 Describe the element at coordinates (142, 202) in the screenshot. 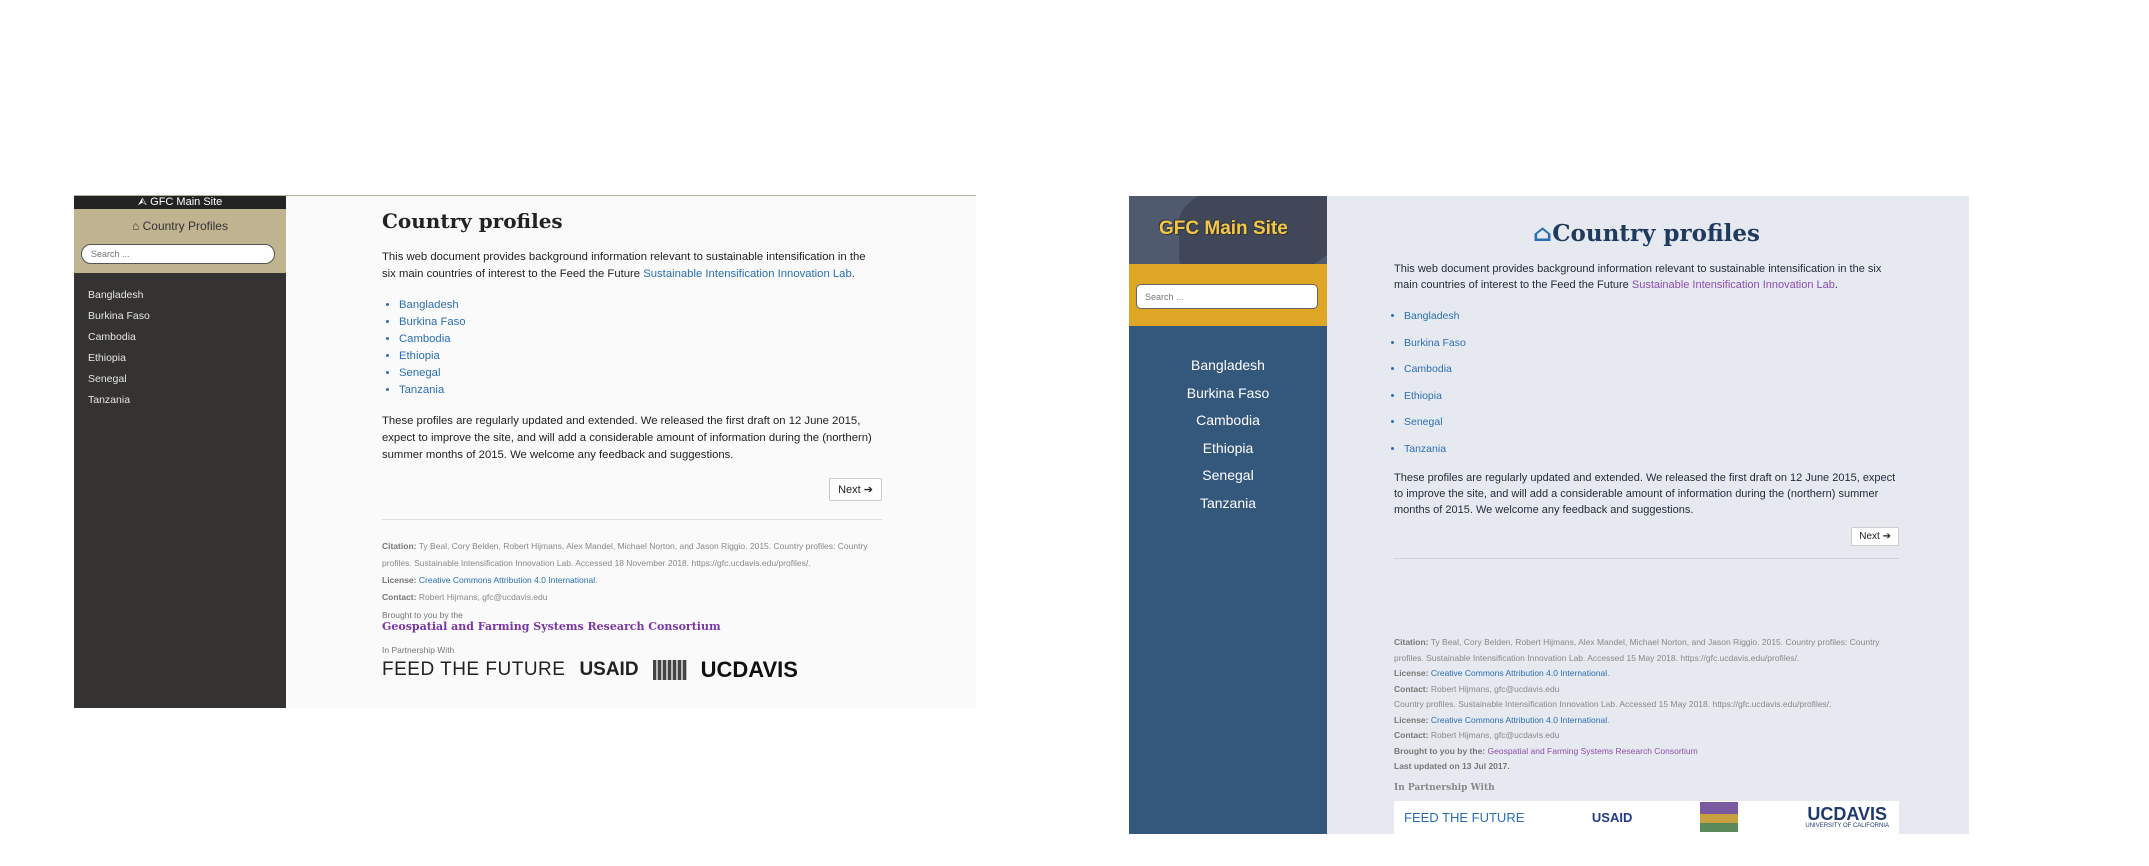

I see `circle-arrow-icon: ⮙` at that location.